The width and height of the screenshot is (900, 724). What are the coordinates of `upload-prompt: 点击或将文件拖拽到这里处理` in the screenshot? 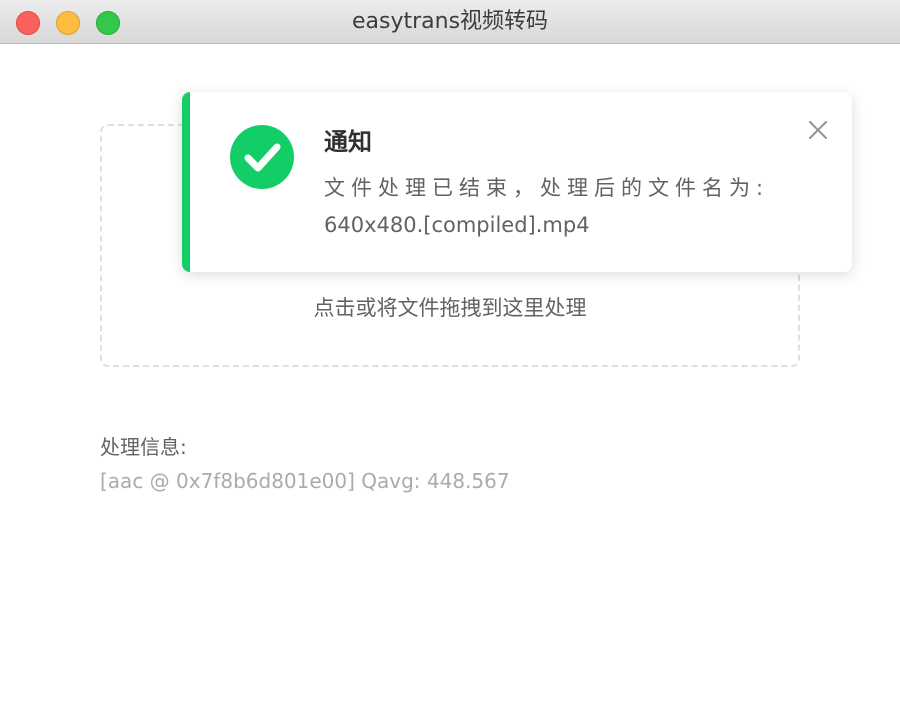 It's located at (450, 308).